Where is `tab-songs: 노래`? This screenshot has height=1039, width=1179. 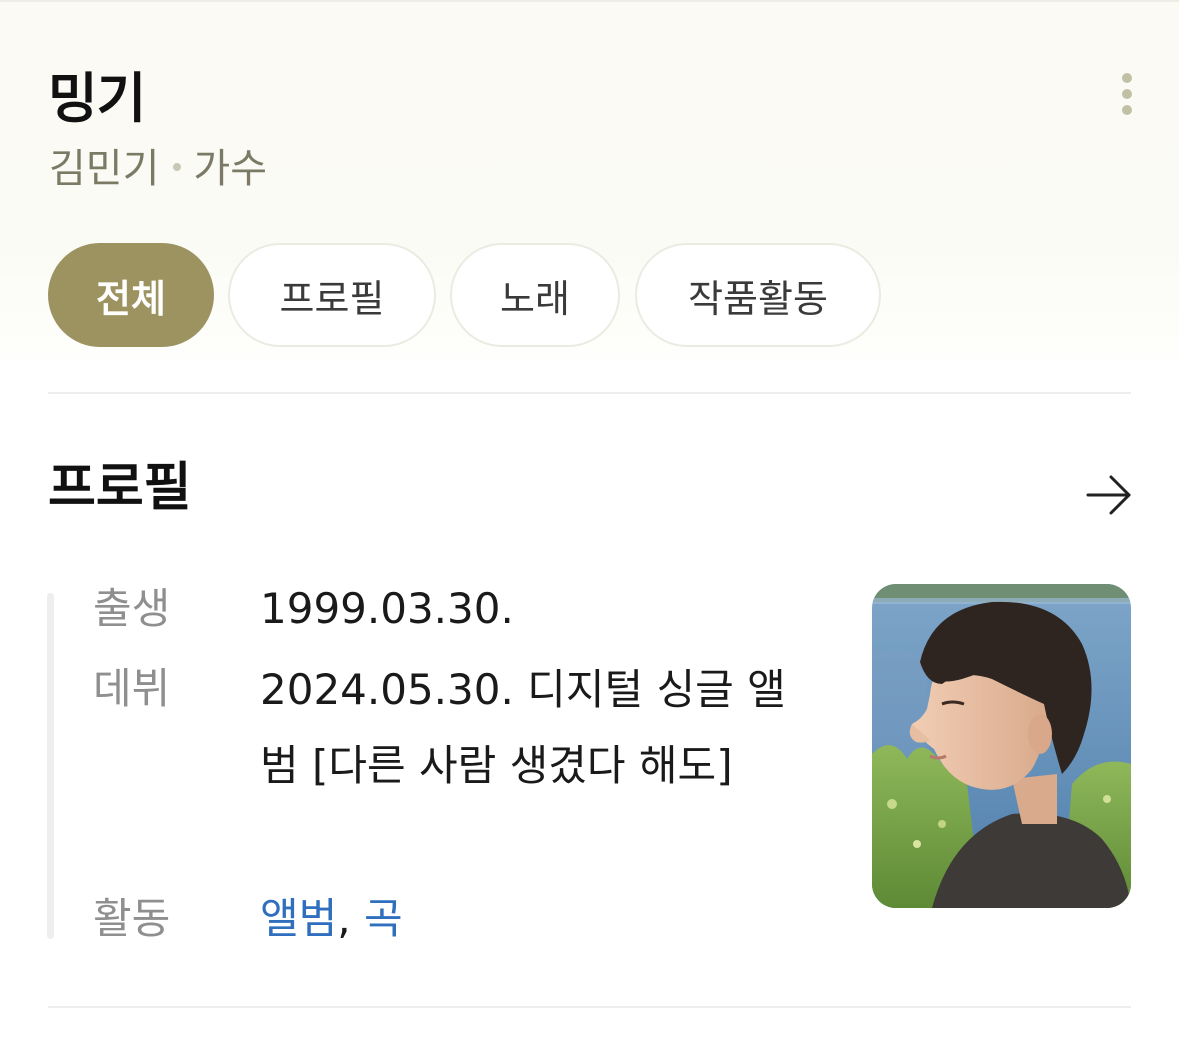
tab-songs: 노래 is located at coordinates (535, 295).